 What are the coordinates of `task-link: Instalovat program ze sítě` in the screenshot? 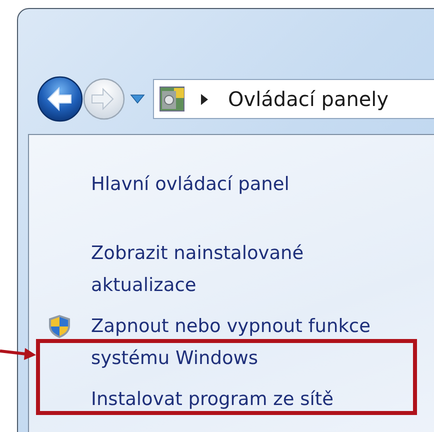 It's located at (248, 400).